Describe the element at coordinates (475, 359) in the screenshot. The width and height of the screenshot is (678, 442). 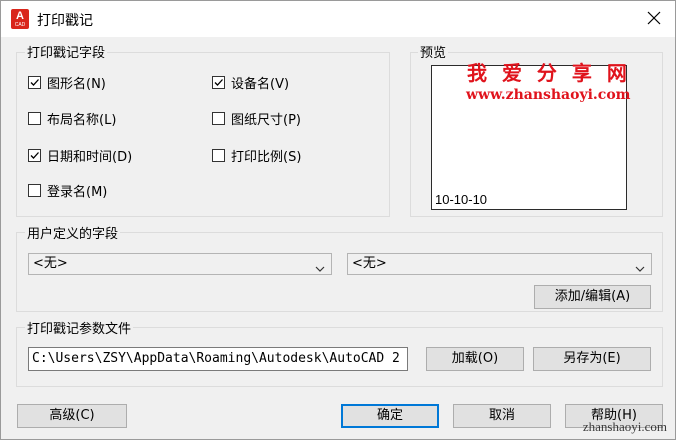
I see `load-button: 加载(O)` at that location.